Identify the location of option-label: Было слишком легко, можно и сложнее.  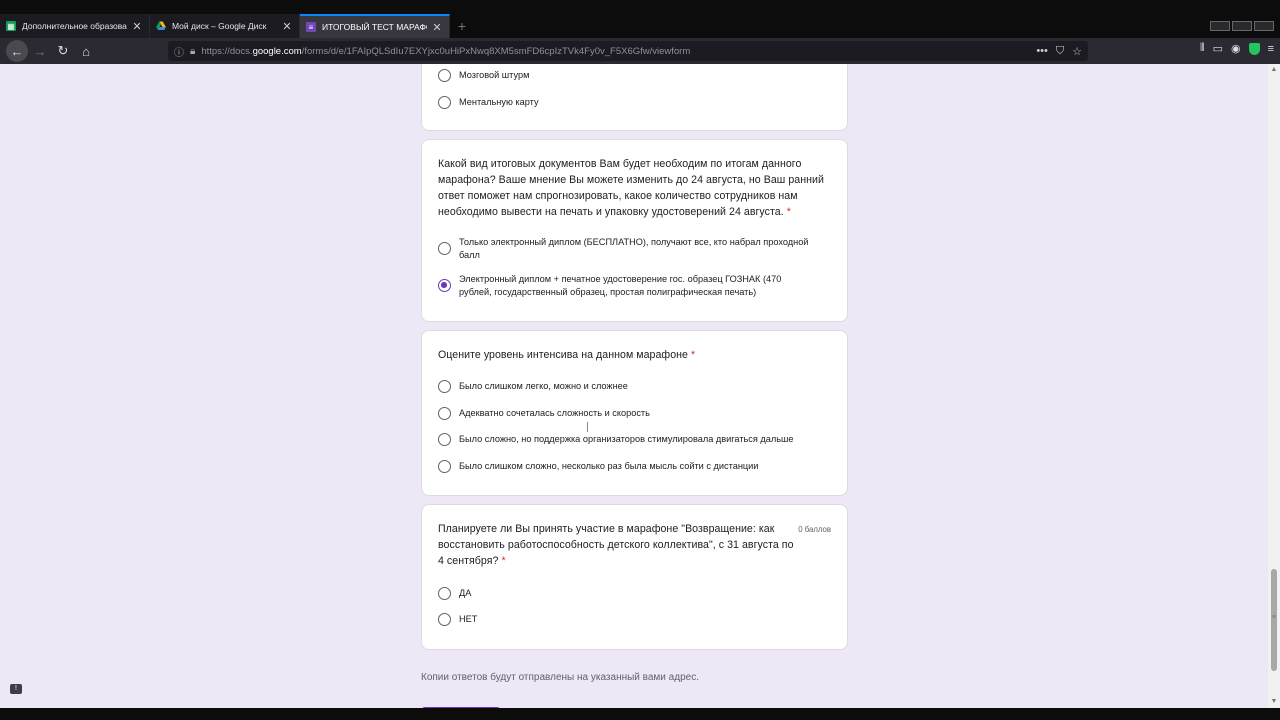
(543, 386).